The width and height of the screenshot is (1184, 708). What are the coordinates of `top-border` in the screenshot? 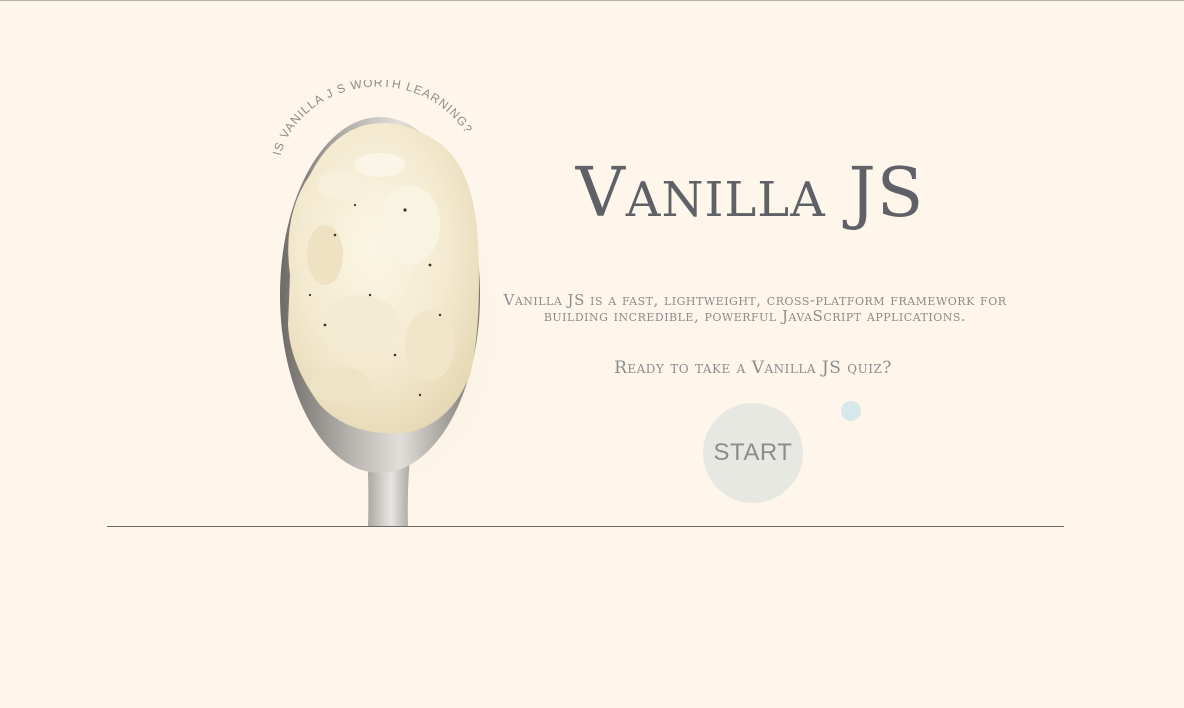 It's located at (592, 0).